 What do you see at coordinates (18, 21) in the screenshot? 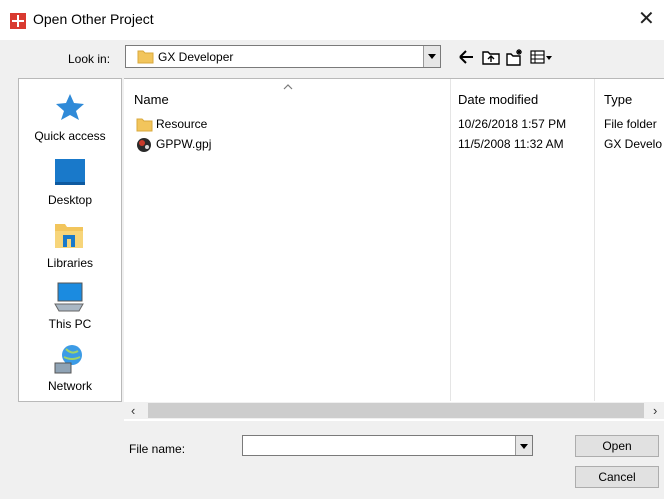
I see `app-icon` at bounding box center [18, 21].